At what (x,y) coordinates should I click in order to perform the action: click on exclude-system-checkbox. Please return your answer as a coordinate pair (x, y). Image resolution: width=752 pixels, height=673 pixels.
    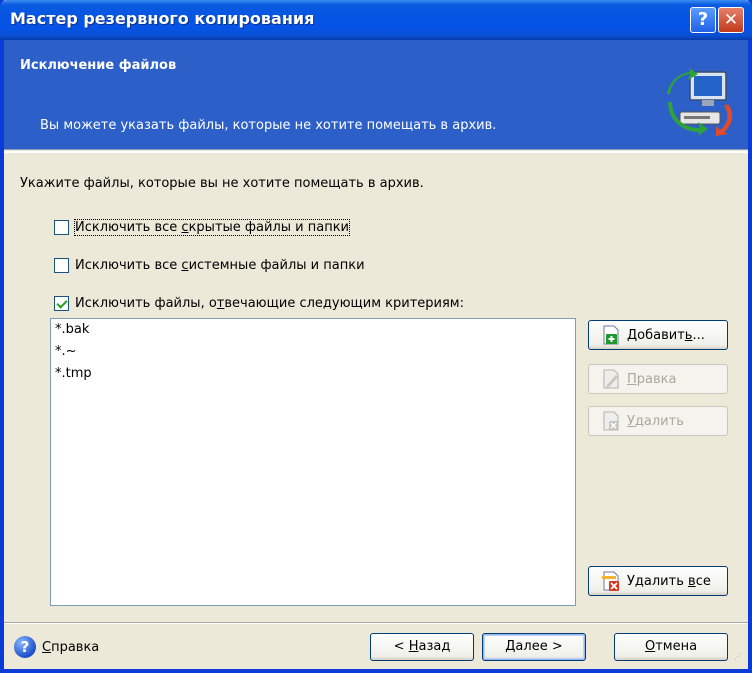
    Looking at the image, I should click on (61, 265).